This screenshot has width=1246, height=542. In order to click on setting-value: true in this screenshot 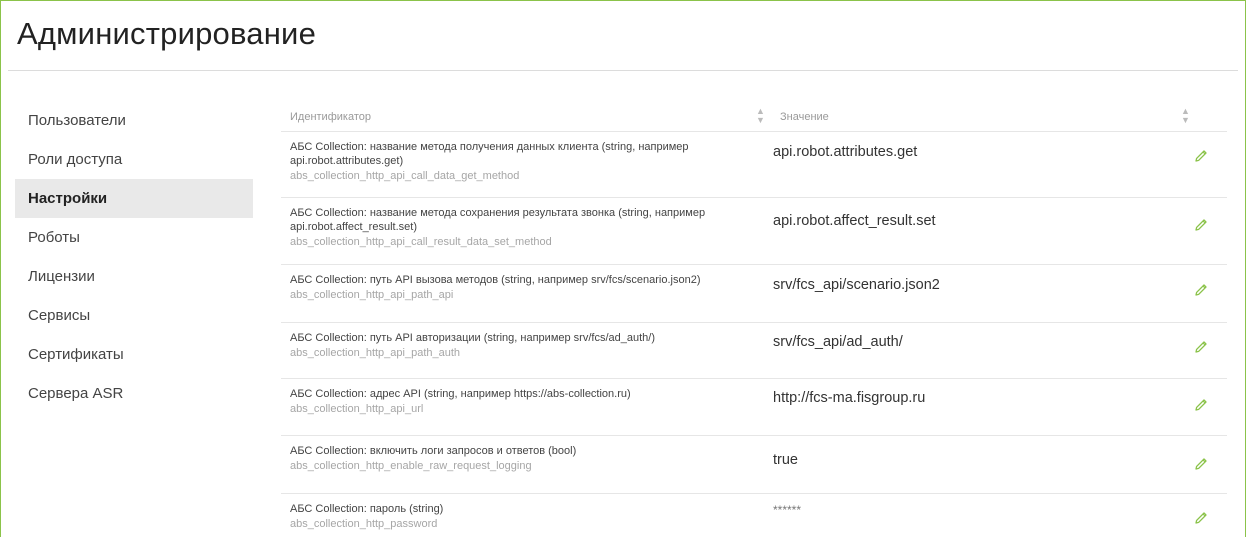, I will do `click(785, 460)`.